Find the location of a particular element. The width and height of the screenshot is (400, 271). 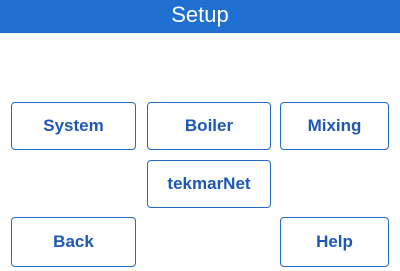

boiler-button: Boiler is located at coordinates (209, 126).